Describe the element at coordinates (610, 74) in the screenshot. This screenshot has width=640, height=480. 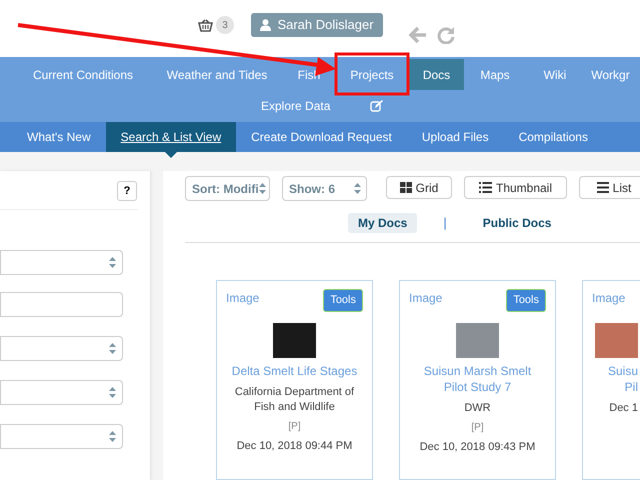
I see `nav-tab: Workgr` at that location.